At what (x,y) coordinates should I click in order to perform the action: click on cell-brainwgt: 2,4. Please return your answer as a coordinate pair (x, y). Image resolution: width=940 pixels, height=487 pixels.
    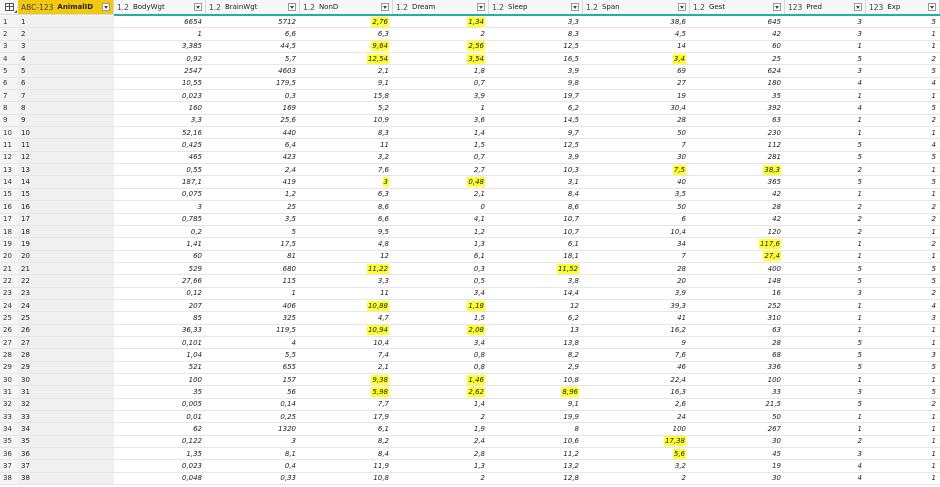
    Looking at the image, I should click on (253, 169).